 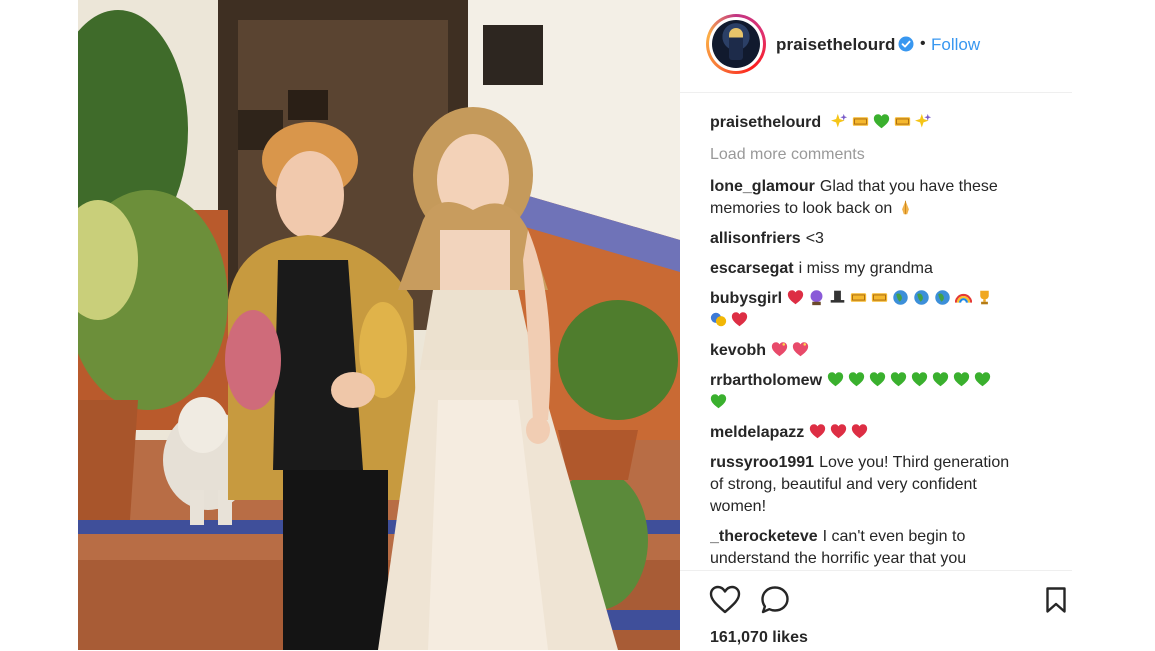 I want to click on caption-username: praisethelourd, so click(x=765, y=122).